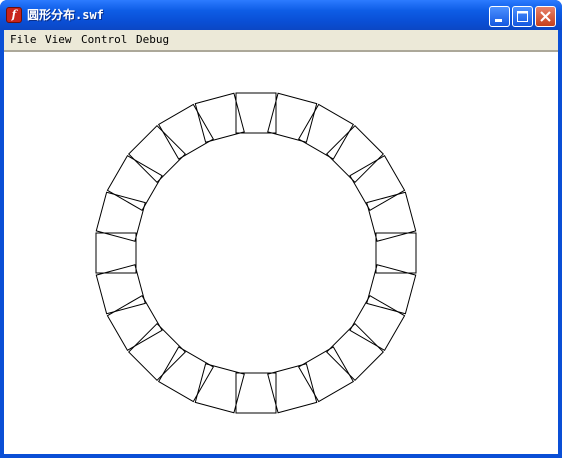 Image resolution: width=562 pixels, height=458 pixels. What do you see at coordinates (23, 40) in the screenshot?
I see `menu-file: File` at bounding box center [23, 40].